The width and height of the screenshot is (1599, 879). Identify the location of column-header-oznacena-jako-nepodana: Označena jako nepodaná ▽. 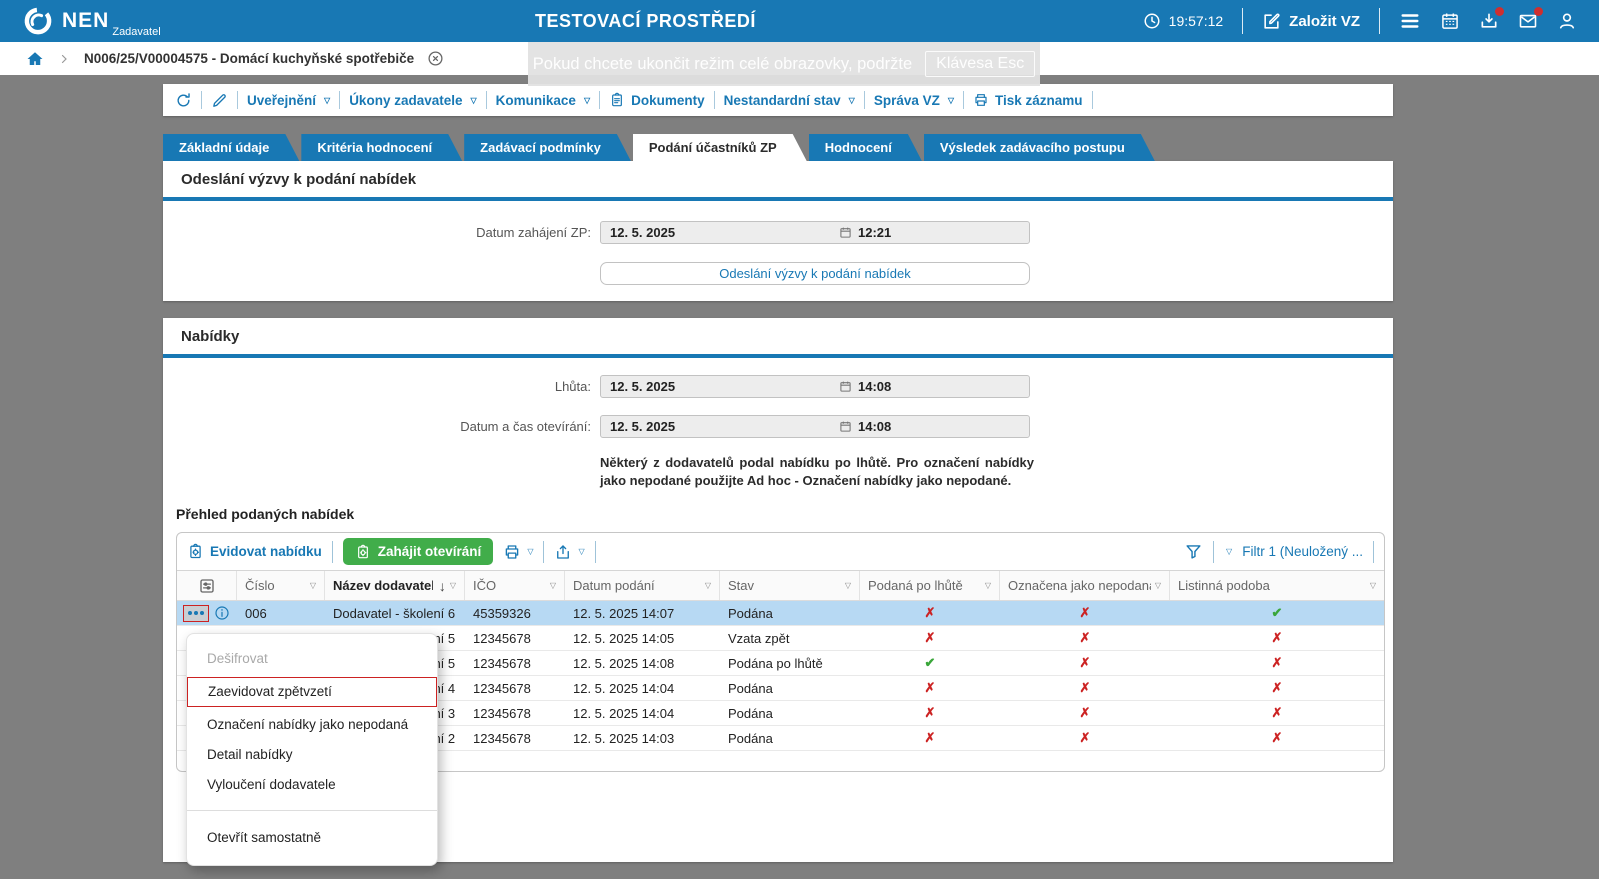
(1085, 585).